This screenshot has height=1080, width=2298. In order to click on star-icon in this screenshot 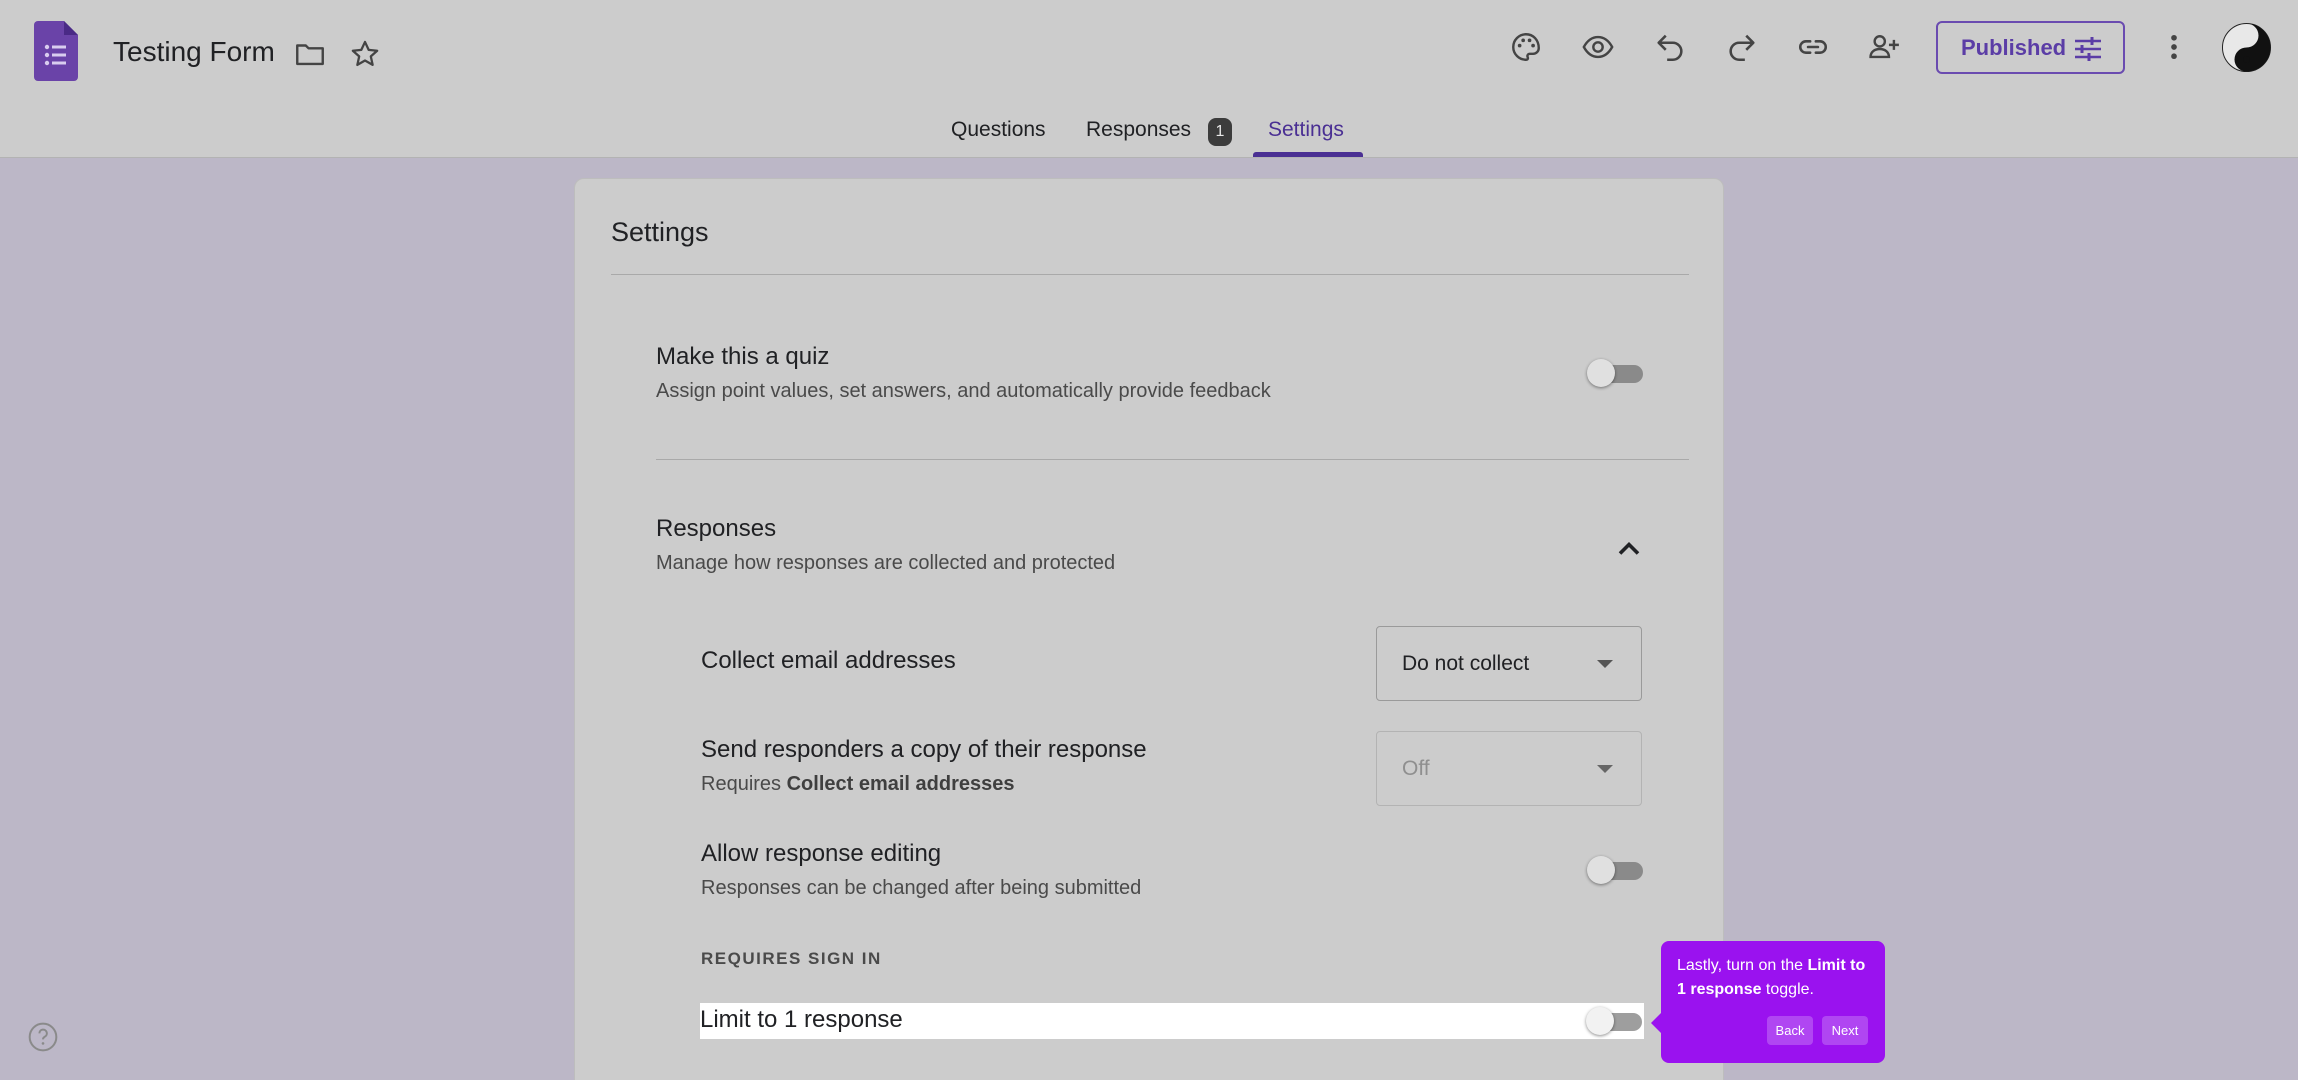, I will do `click(365, 54)`.